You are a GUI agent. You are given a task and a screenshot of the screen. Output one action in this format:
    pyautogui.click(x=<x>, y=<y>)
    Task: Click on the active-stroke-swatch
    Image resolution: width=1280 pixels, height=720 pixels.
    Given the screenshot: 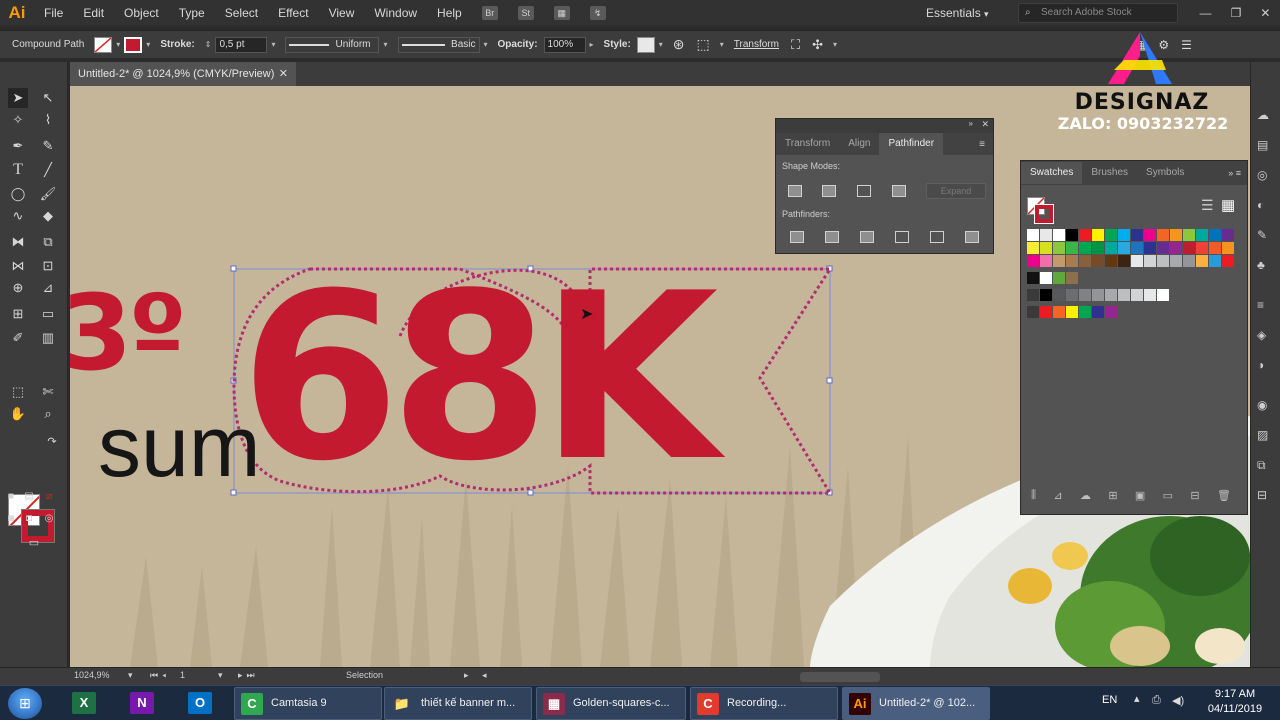 What is the action you would take?
    pyautogui.click(x=1044, y=214)
    